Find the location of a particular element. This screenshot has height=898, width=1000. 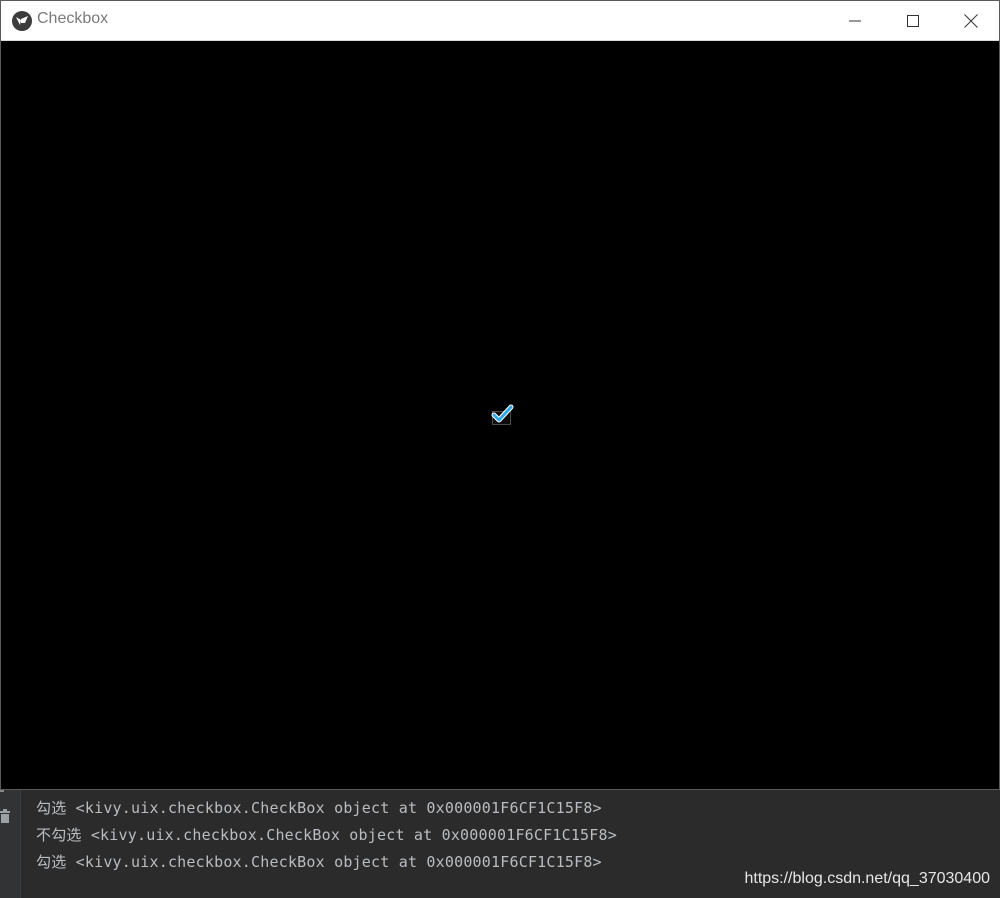

close-button is located at coordinates (971, 21).